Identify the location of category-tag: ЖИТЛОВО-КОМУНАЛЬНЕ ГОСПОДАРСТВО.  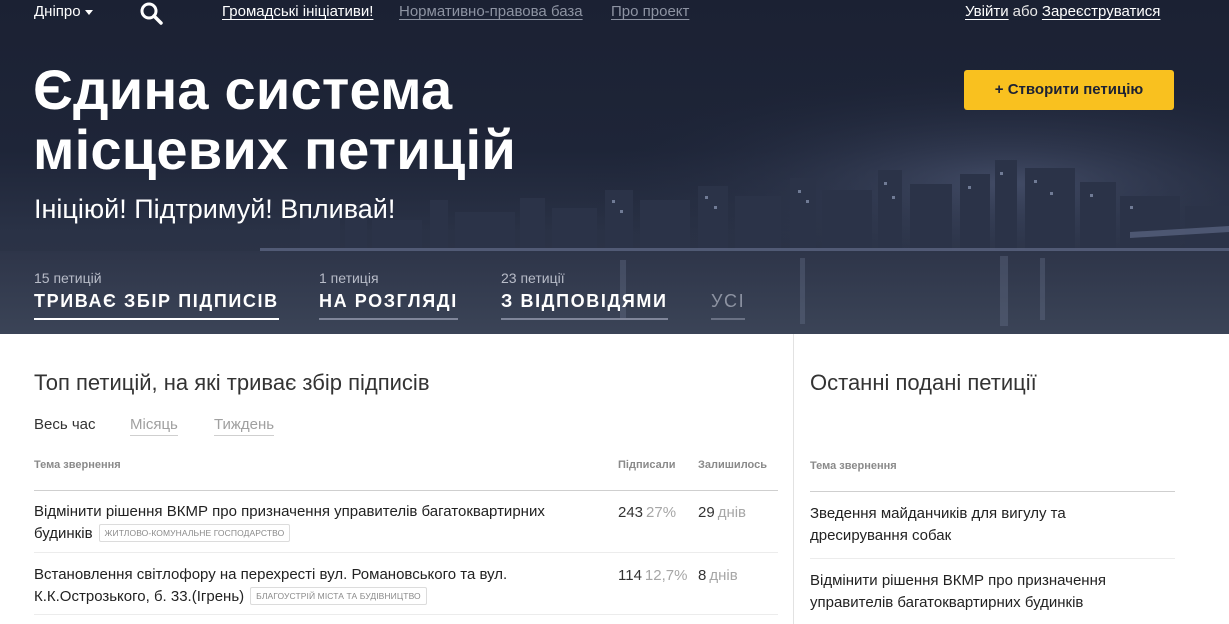
(194, 533).